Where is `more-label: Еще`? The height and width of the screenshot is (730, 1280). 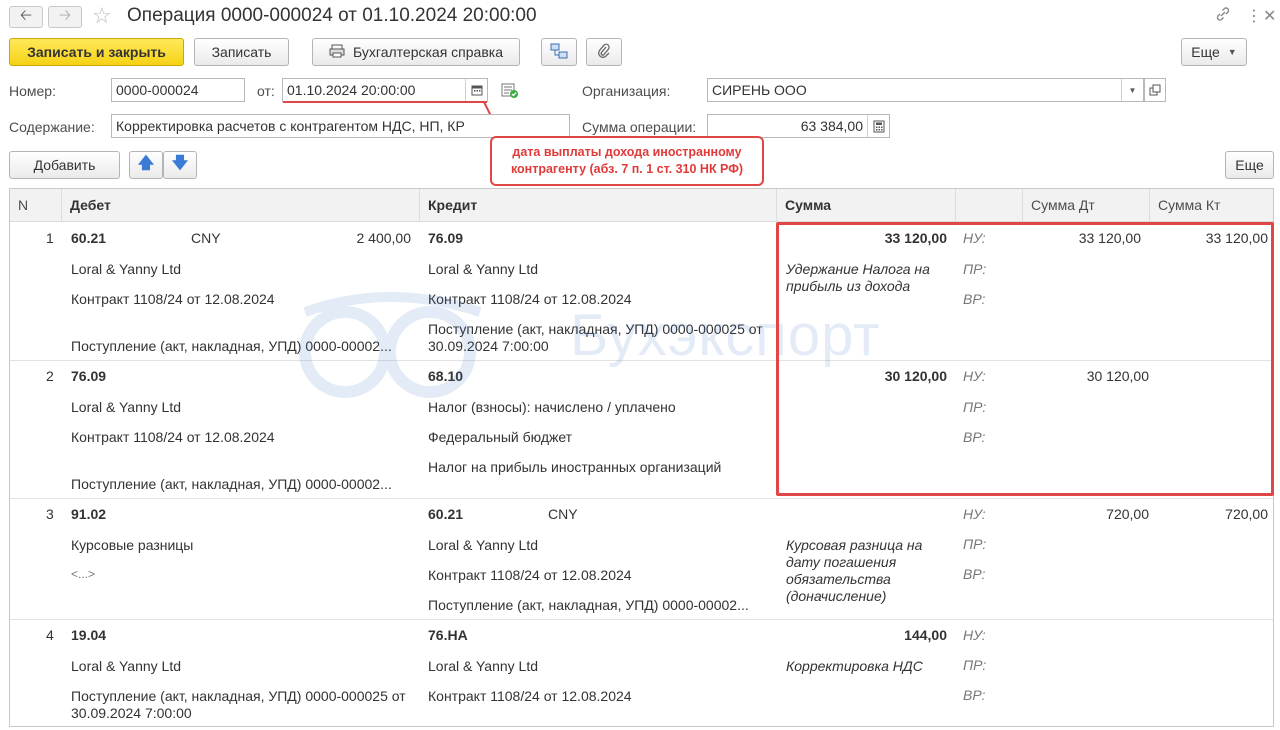 more-label: Еще is located at coordinates (1205, 52).